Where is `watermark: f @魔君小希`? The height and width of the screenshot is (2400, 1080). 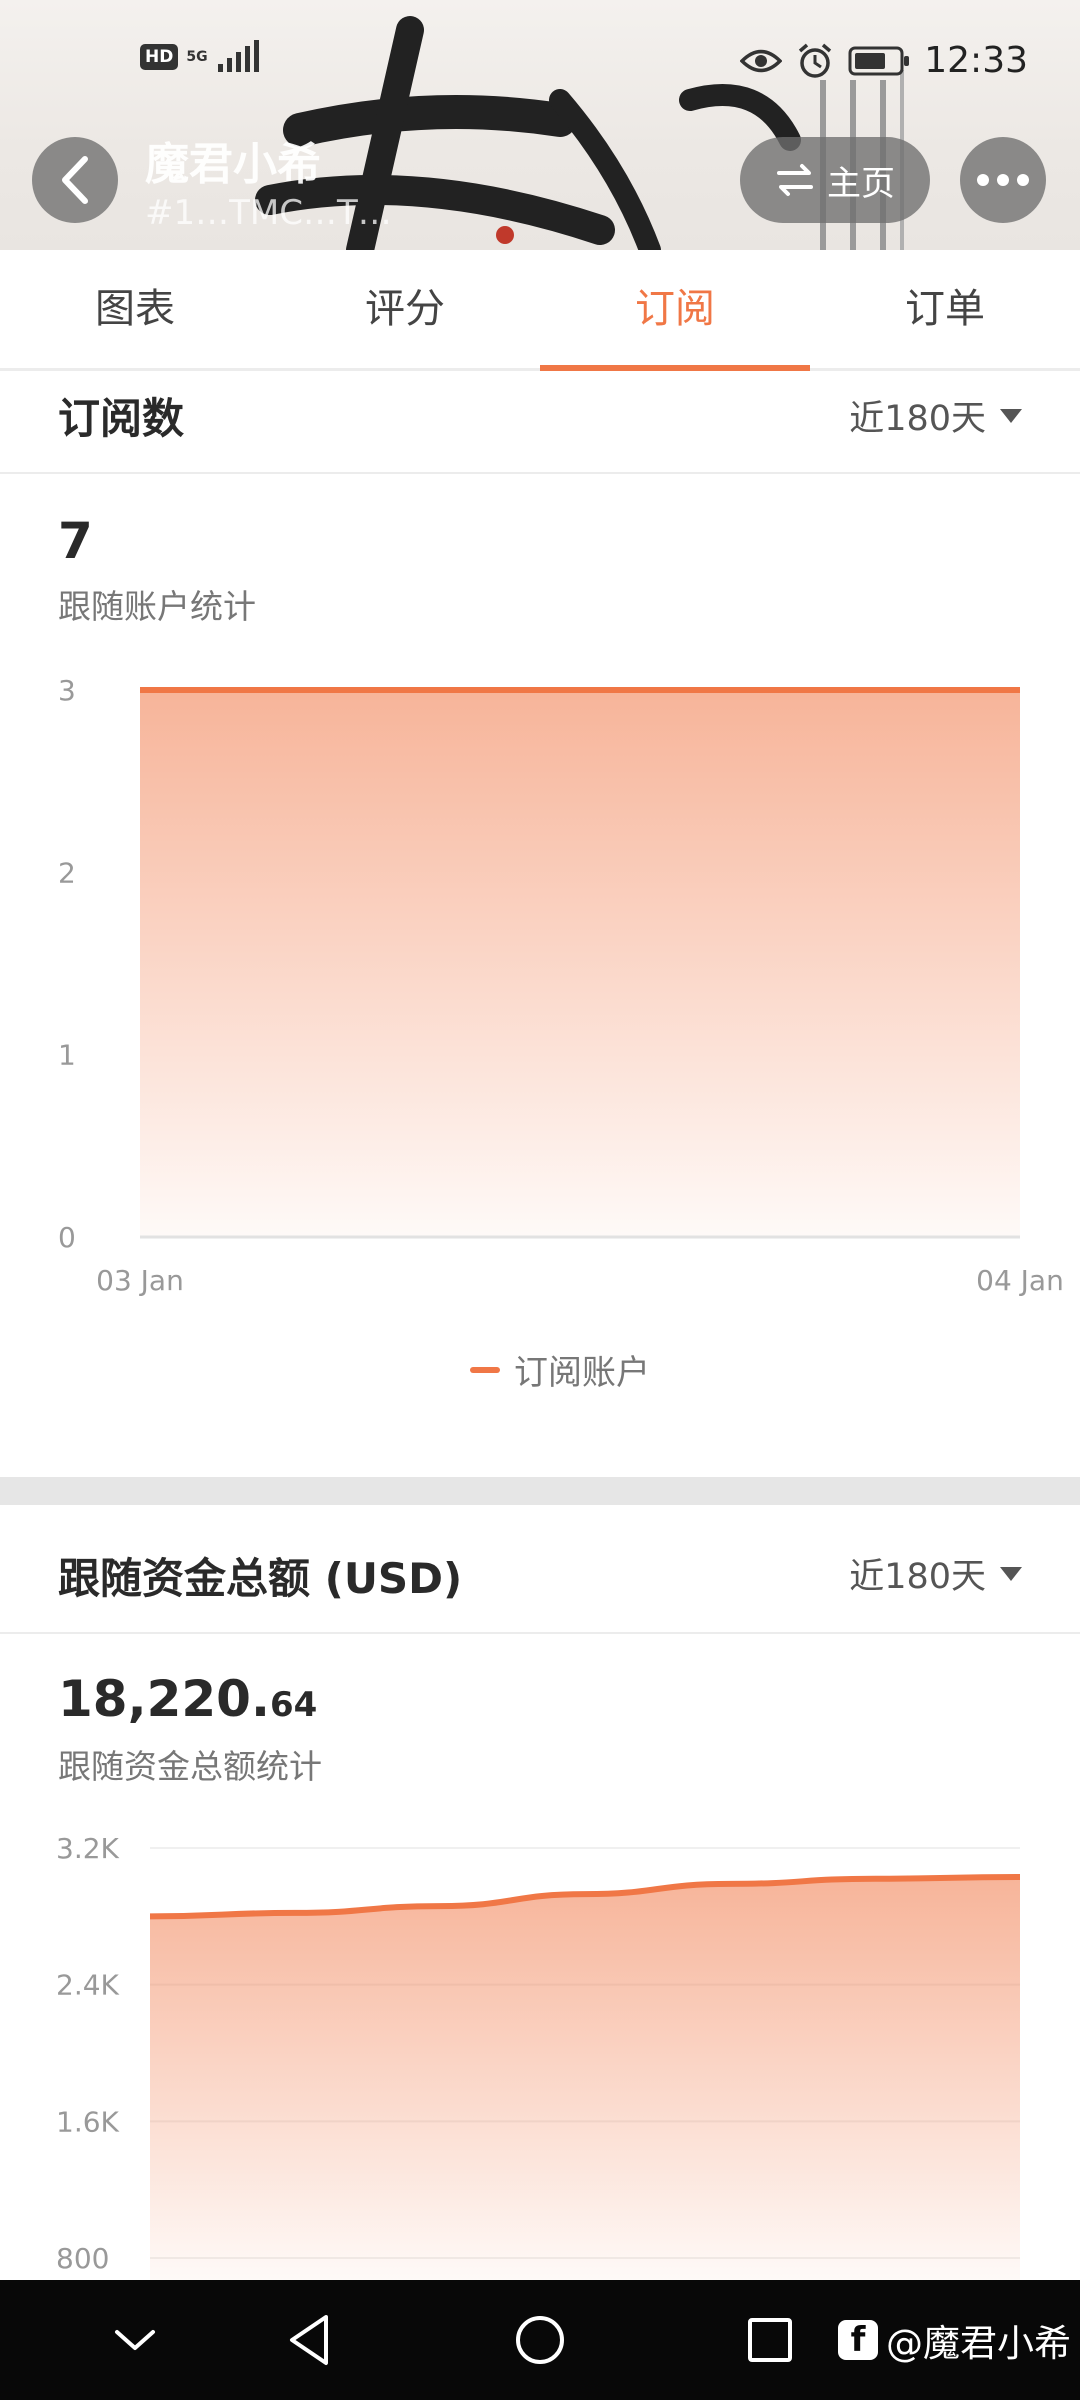 watermark: f @魔君小希 is located at coordinates (954, 2340).